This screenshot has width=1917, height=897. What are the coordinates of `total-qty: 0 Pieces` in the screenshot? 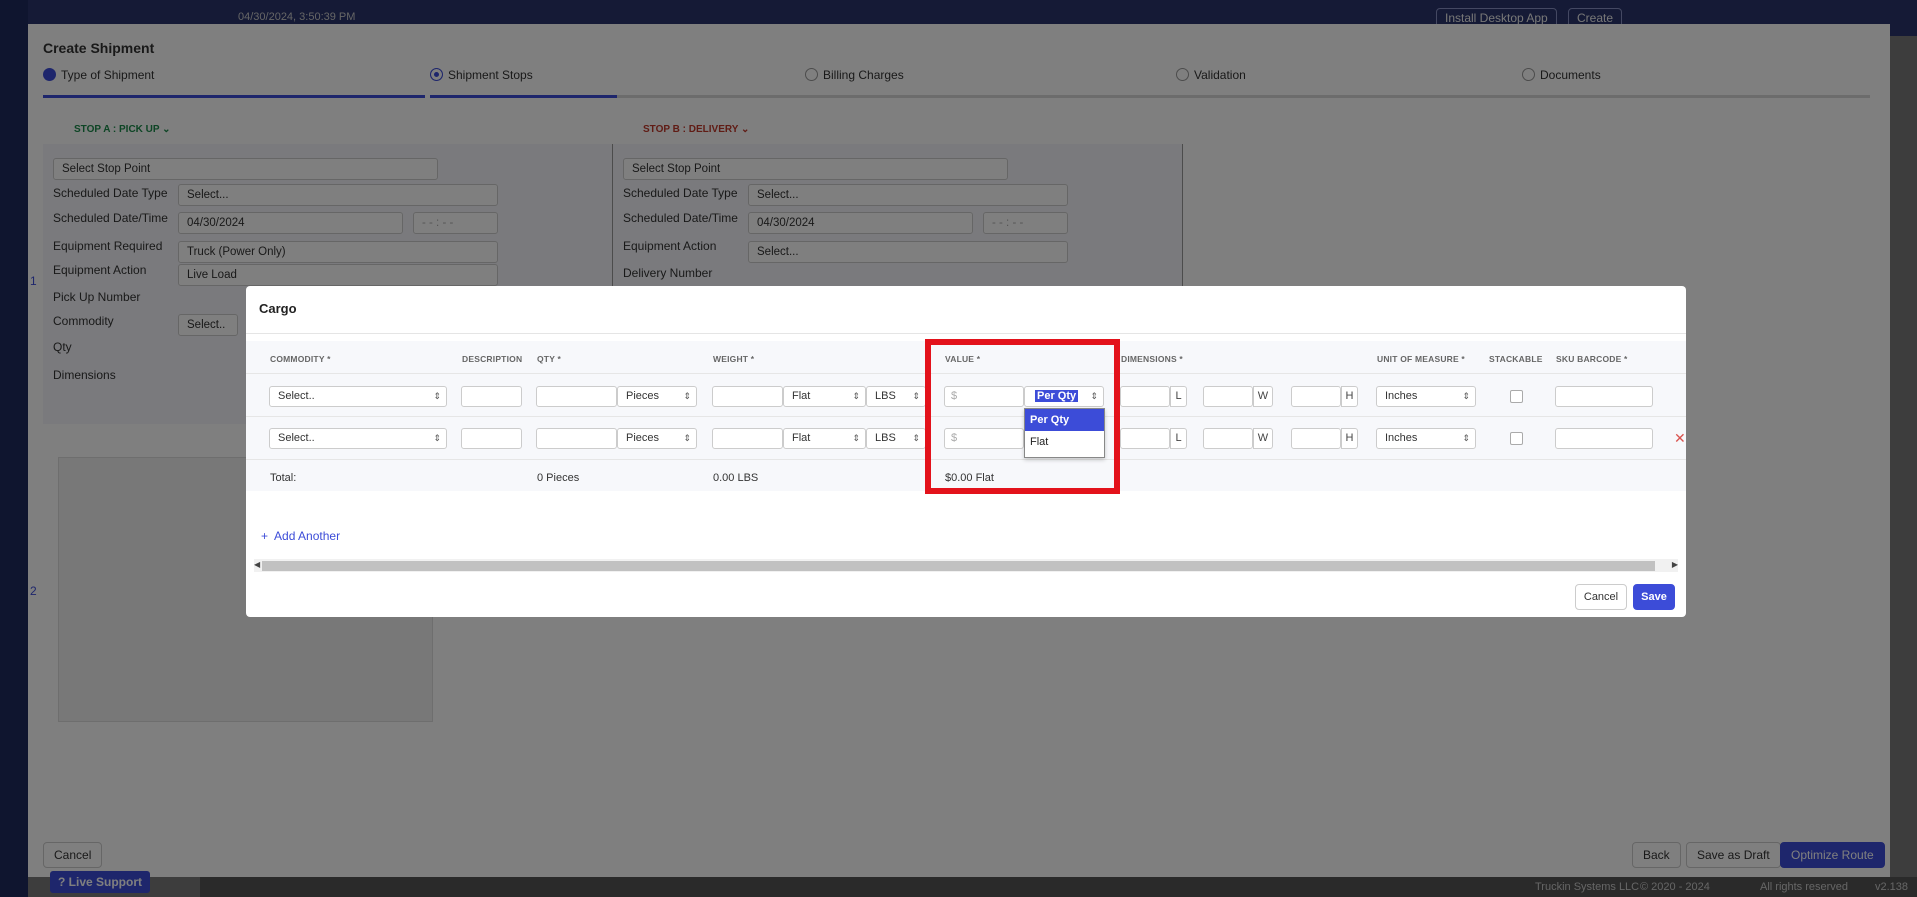 It's located at (558, 478).